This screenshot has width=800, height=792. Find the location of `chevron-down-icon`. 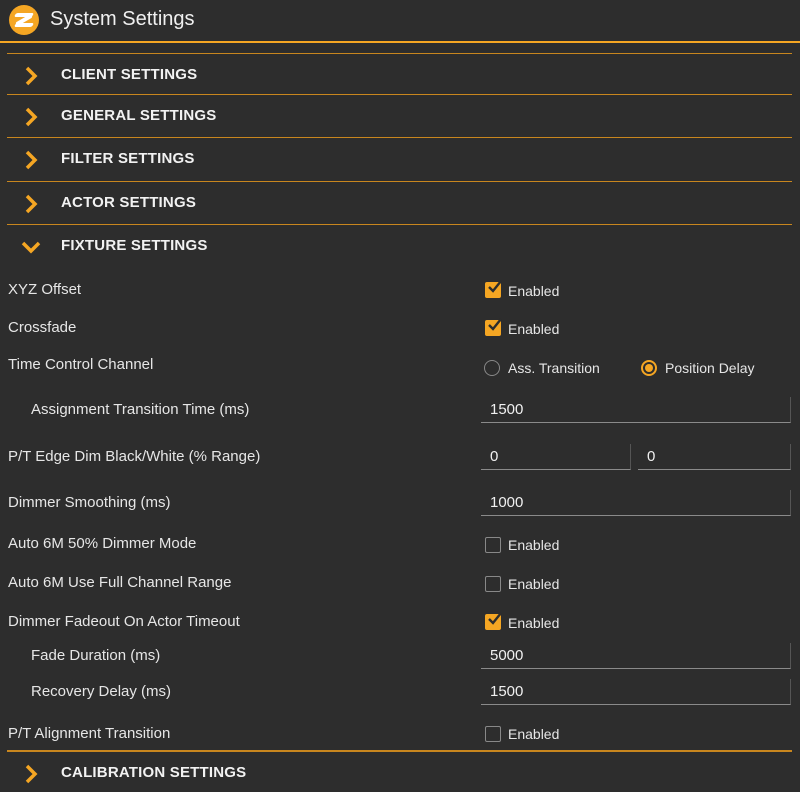

chevron-down-icon is located at coordinates (31, 247).